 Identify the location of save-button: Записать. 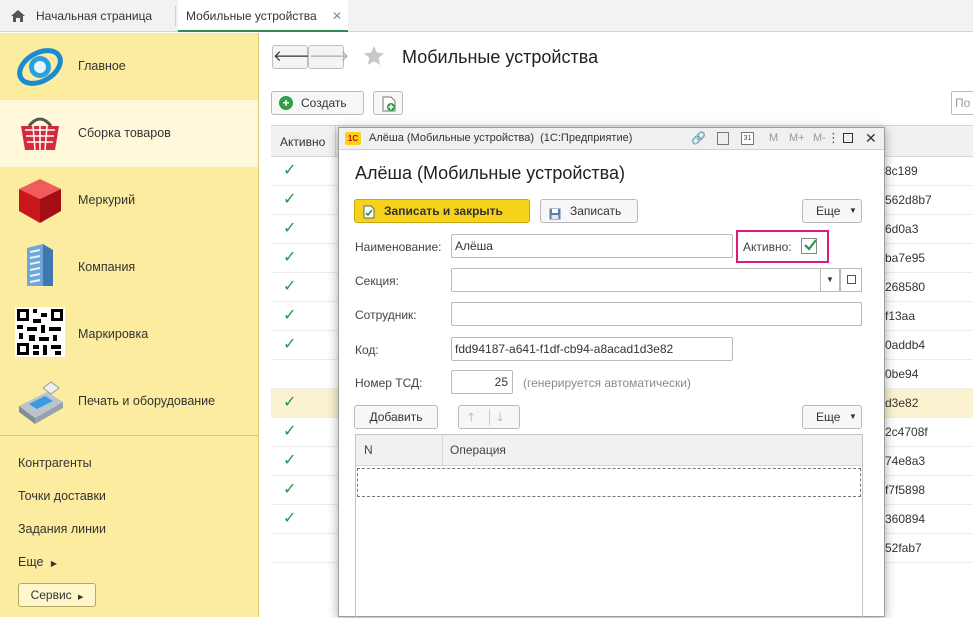
(589, 211).